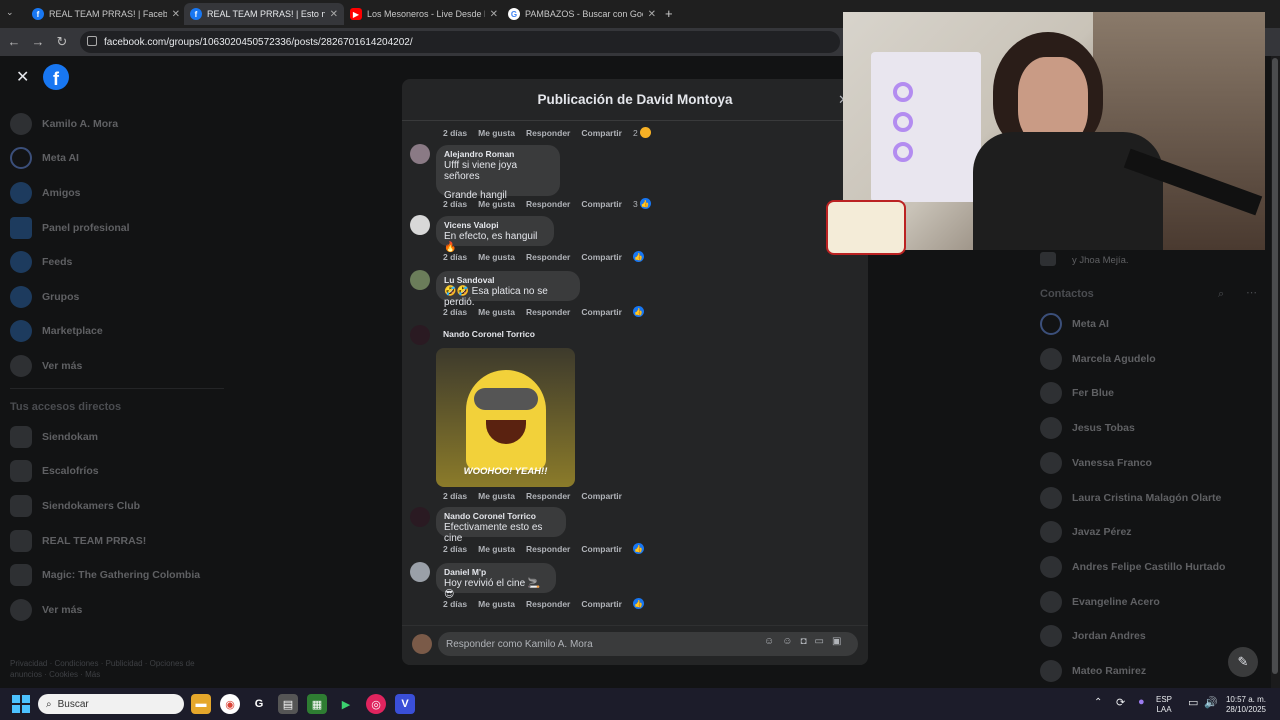 The height and width of the screenshot is (720, 1280). What do you see at coordinates (288, 704) in the screenshot?
I see `app-icon: ▤` at bounding box center [288, 704].